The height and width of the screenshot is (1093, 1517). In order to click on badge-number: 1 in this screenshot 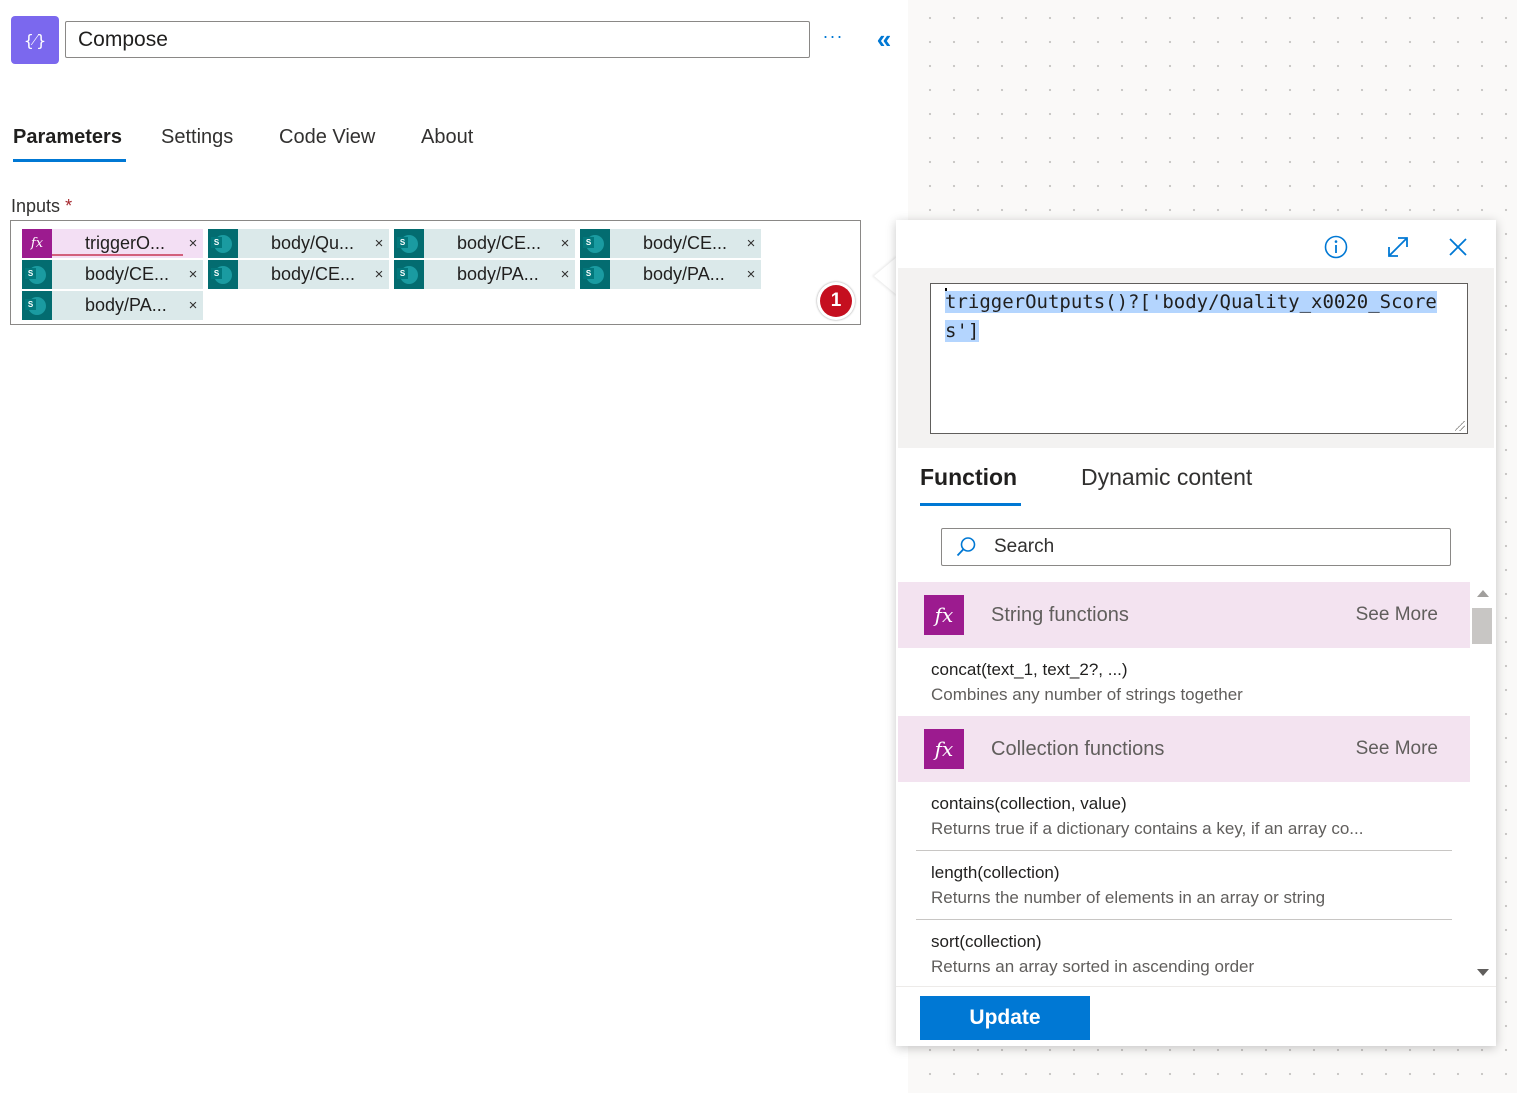, I will do `click(836, 301)`.